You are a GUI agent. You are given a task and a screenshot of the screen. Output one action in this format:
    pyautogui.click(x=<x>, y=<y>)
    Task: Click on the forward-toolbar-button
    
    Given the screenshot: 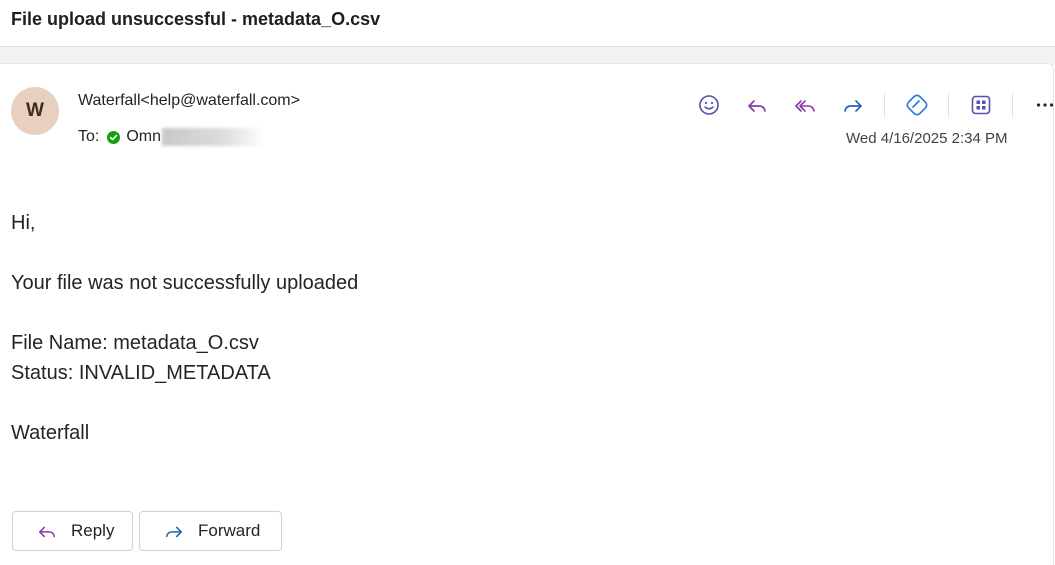 What is the action you would take?
    pyautogui.click(x=852, y=105)
    